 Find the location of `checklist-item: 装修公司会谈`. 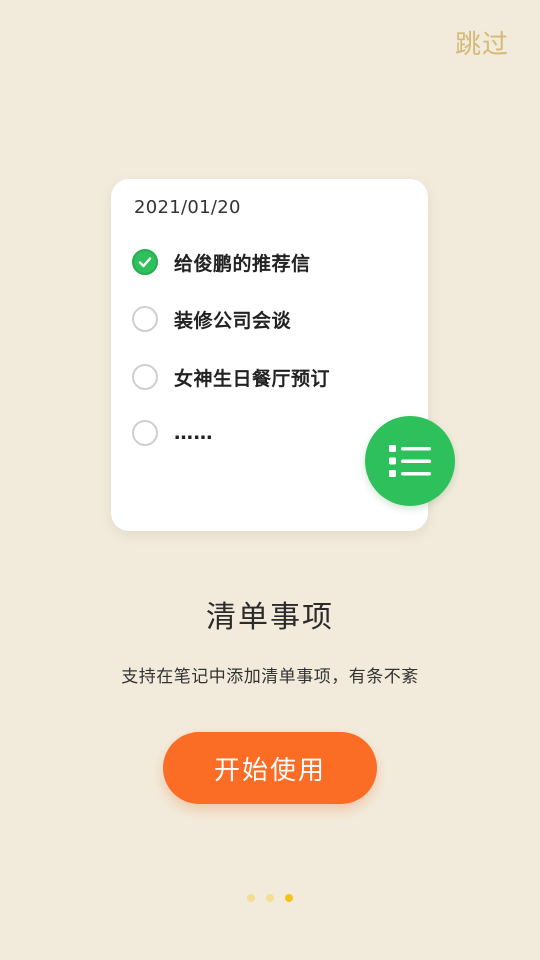

checklist-item: 装修公司会谈 is located at coordinates (211, 319).